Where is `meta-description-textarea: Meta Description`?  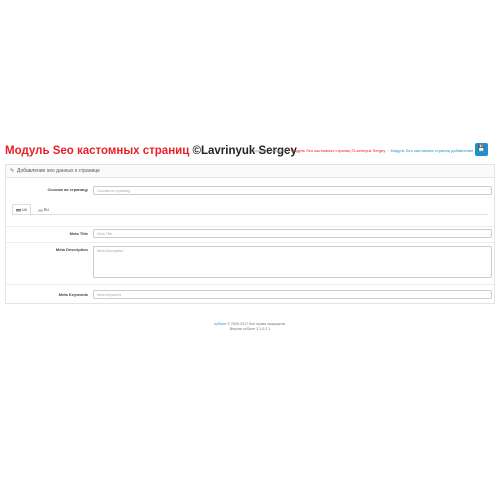 meta-description-textarea: Meta Description is located at coordinates (292, 262).